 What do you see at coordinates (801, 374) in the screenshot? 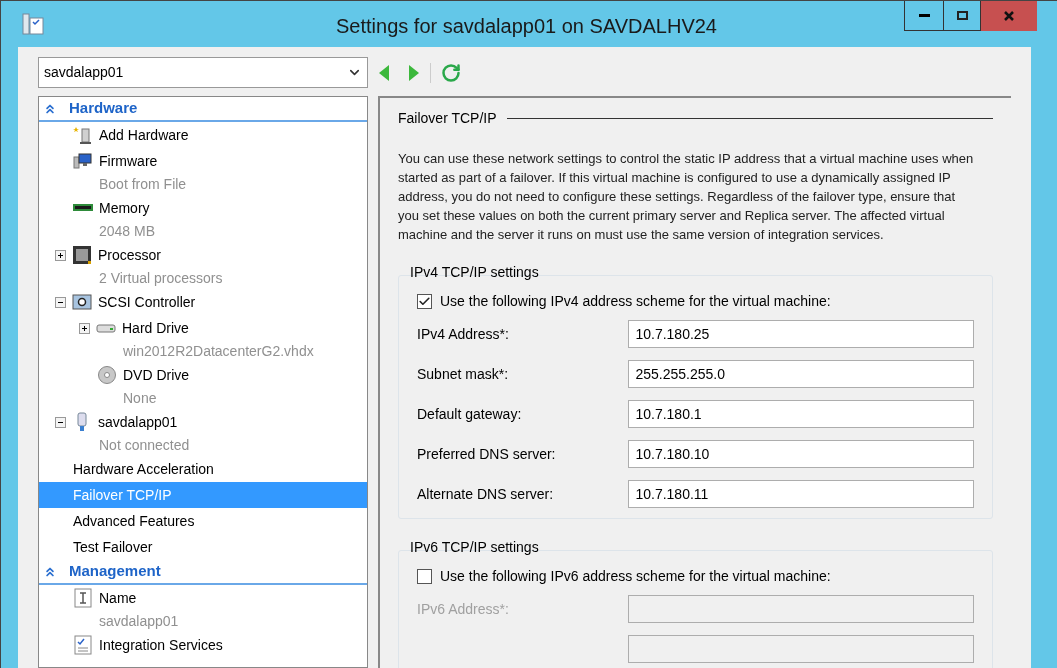
I see `text-field: 255.255.255.0` at bounding box center [801, 374].